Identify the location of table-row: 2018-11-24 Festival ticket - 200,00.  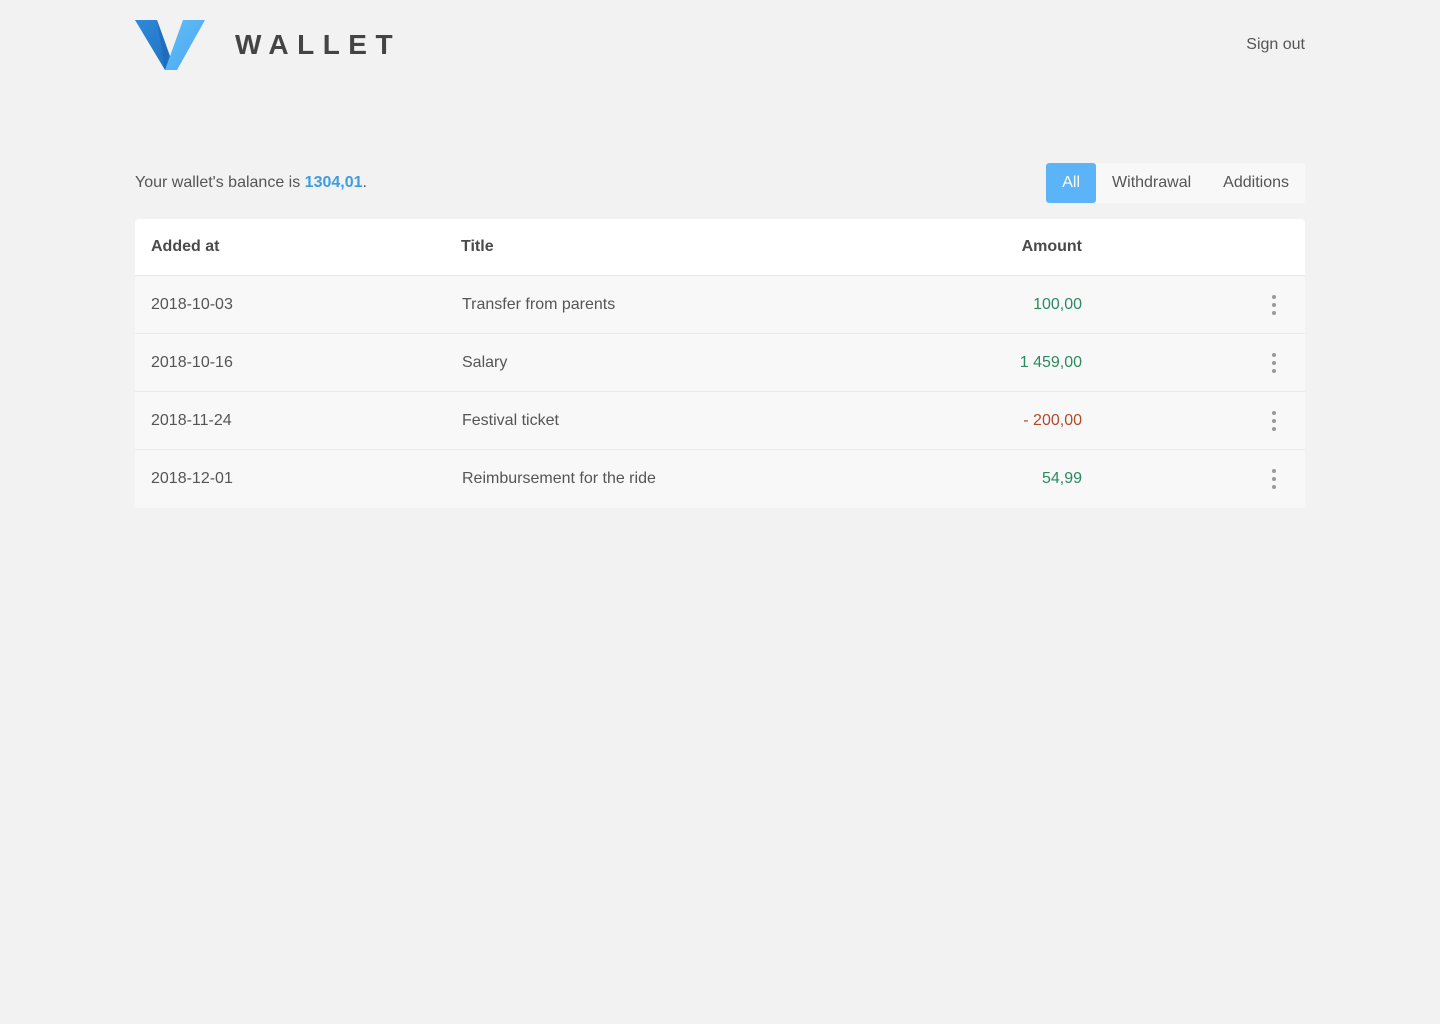
(720, 421).